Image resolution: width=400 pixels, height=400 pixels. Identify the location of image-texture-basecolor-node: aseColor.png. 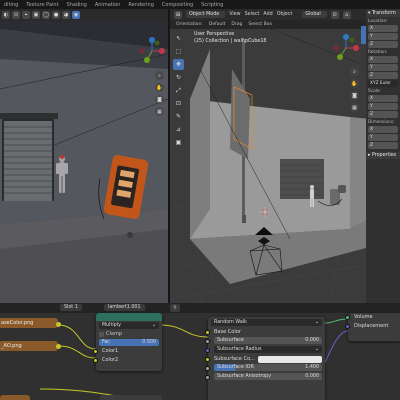
(29, 323).